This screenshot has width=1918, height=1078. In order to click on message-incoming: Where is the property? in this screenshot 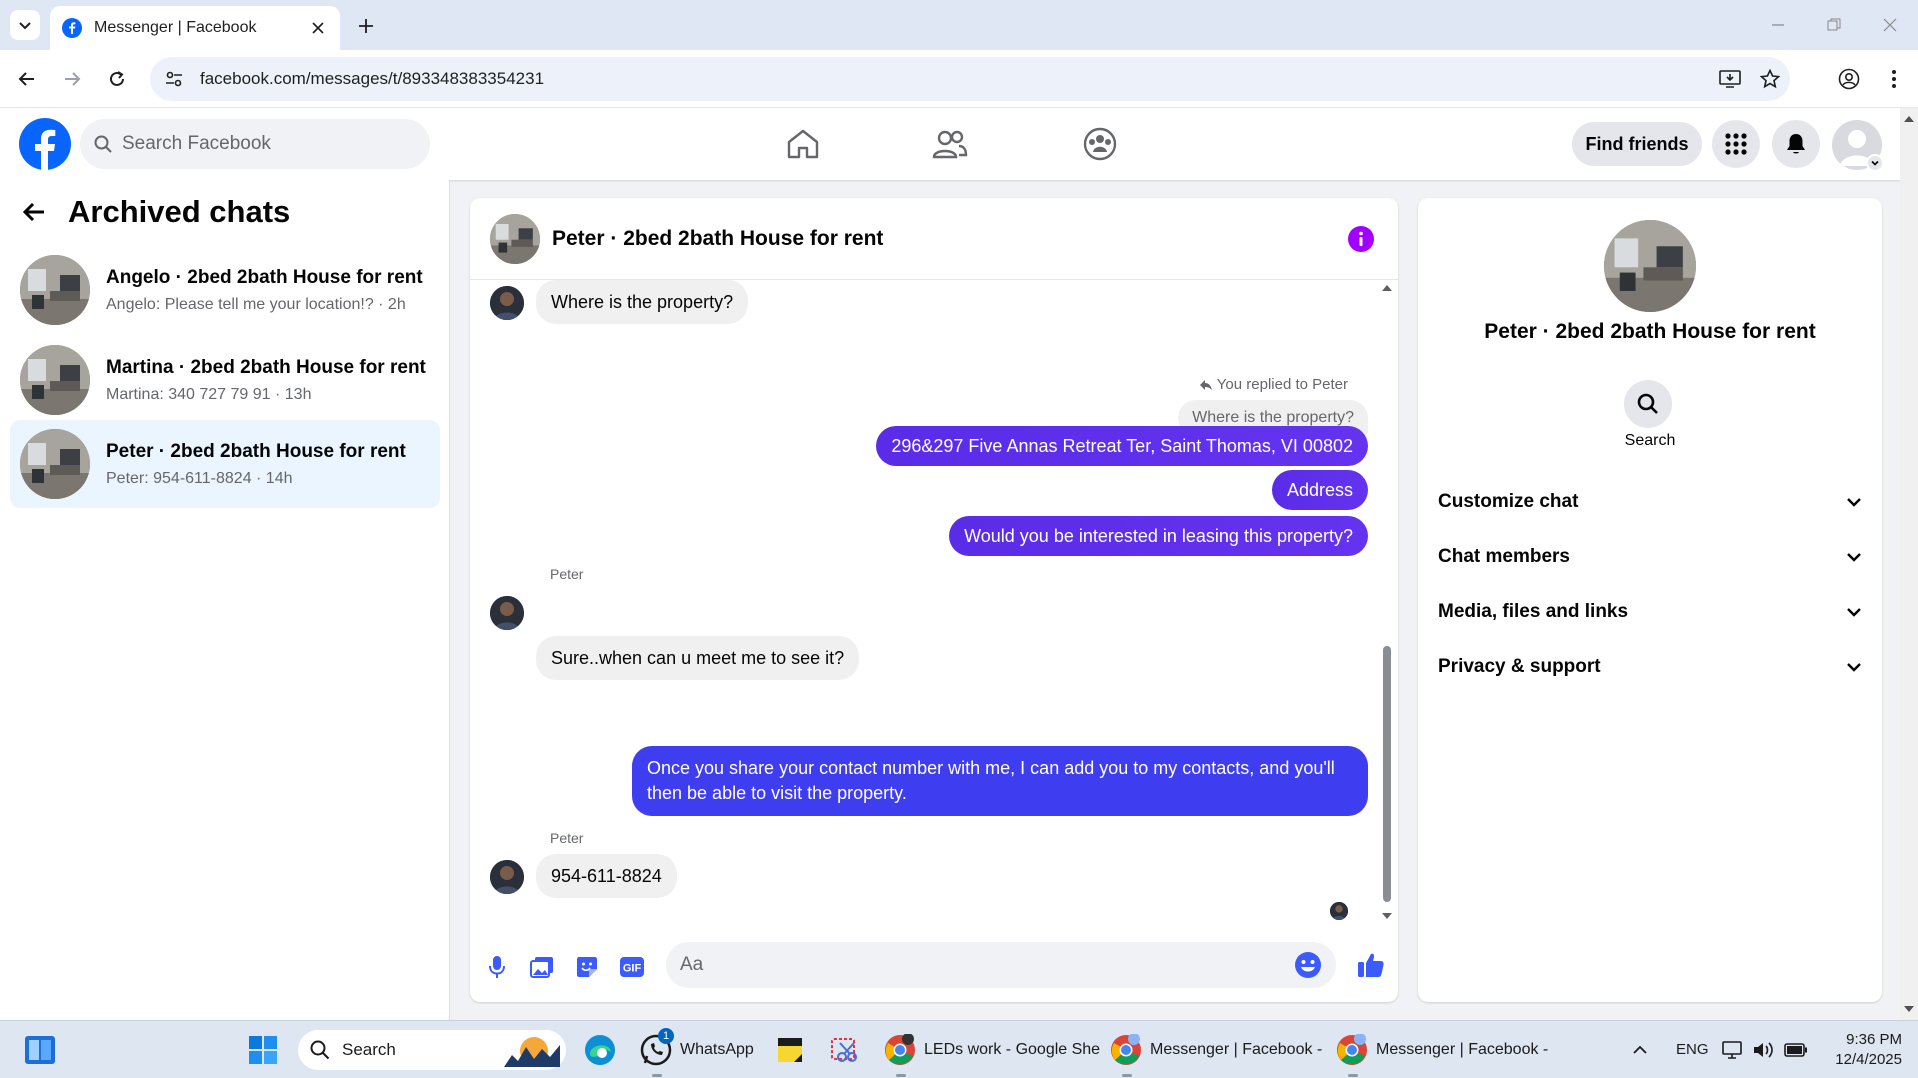, I will do `click(642, 302)`.